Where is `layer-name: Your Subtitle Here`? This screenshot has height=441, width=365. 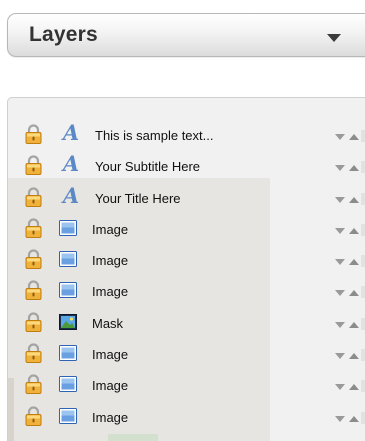
layer-name: Your Subtitle Here is located at coordinates (148, 167).